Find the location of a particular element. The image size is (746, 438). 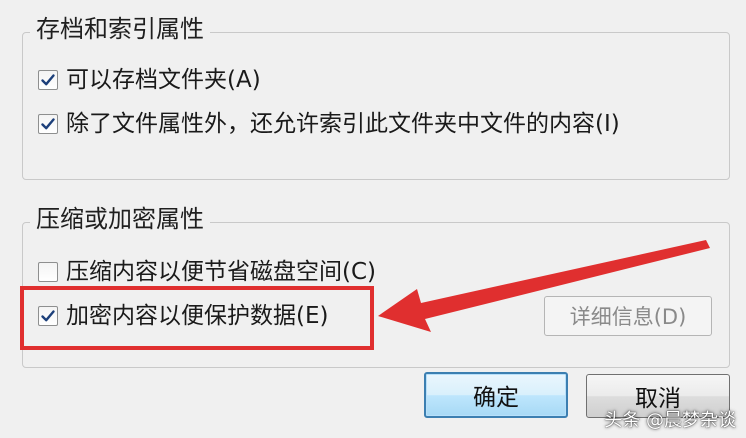

red-highlight-box is located at coordinates (197, 318).